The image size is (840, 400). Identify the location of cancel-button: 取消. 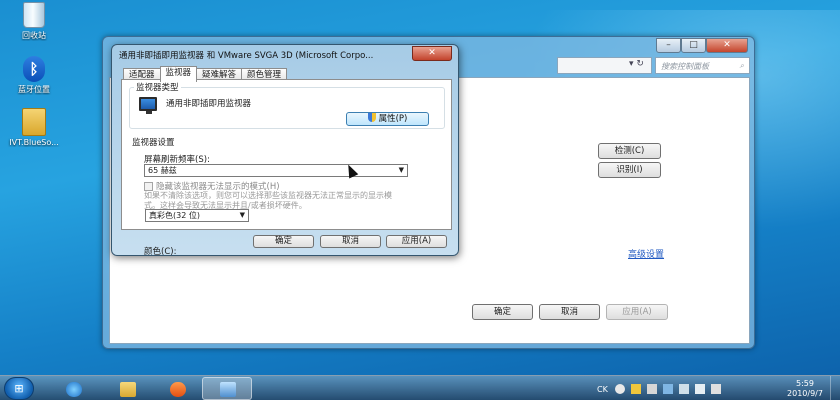
(569, 312).